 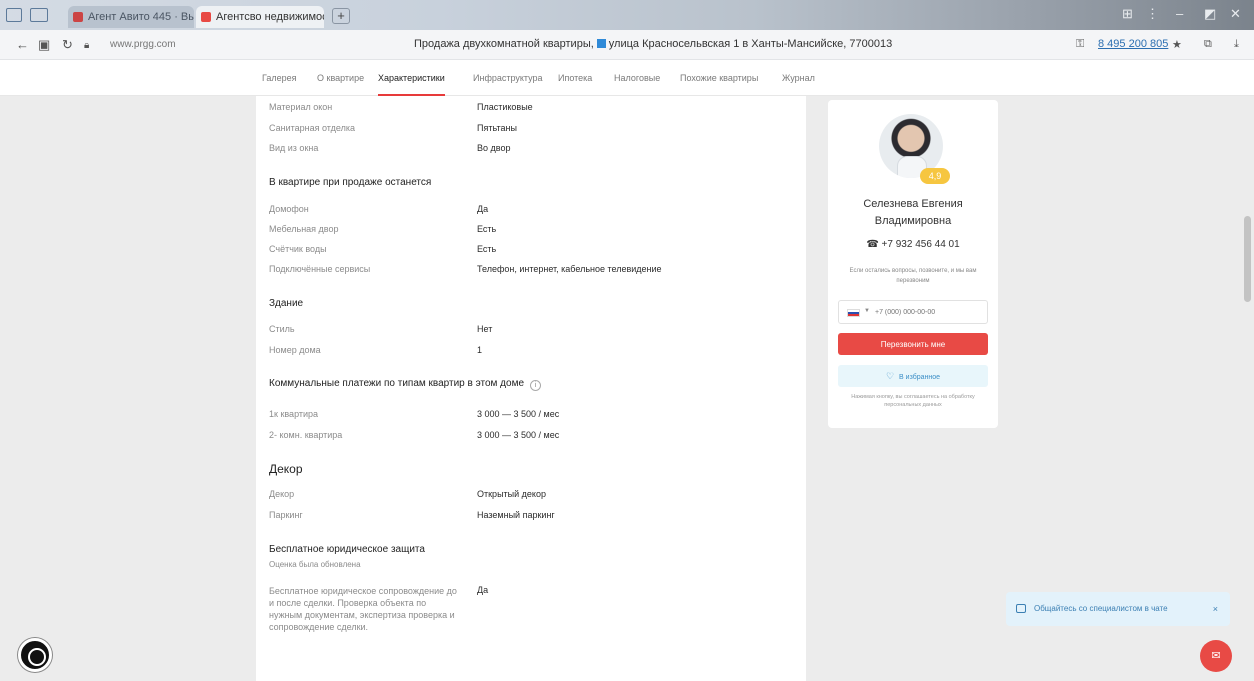 What do you see at coordinates (44, 45) in the screenshot?
I see `tabs-overview-icon: ▣` at bounding box center [44, 45].